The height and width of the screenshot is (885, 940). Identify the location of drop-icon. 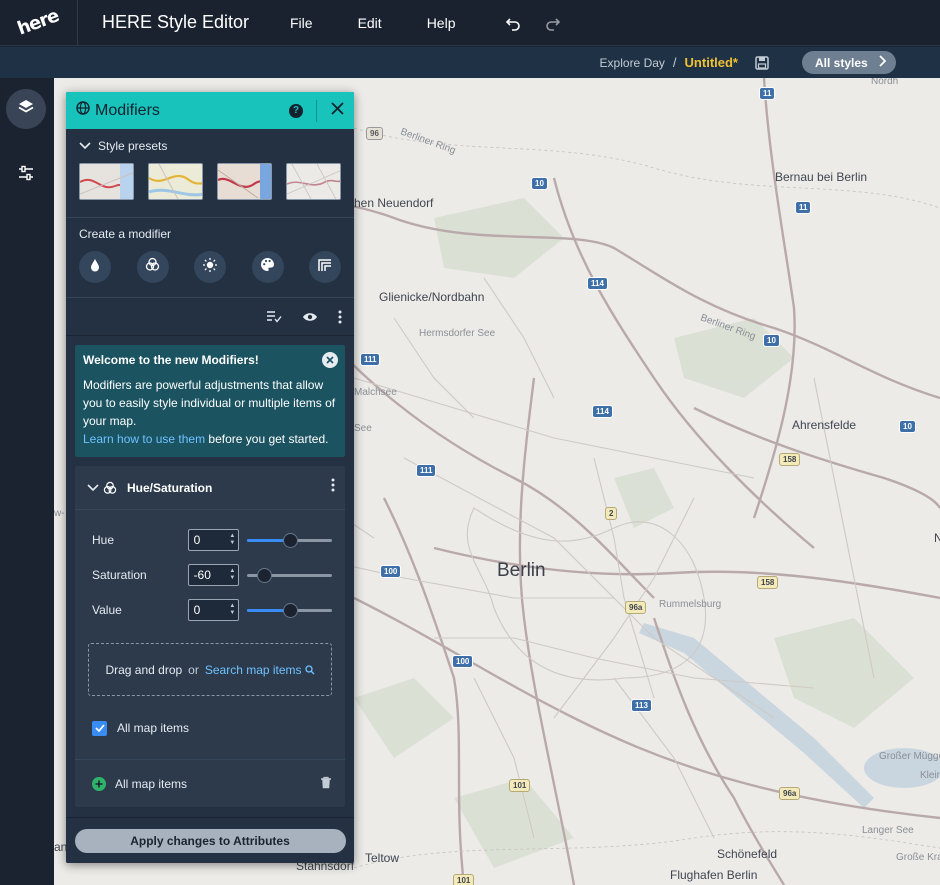
(95, 267).